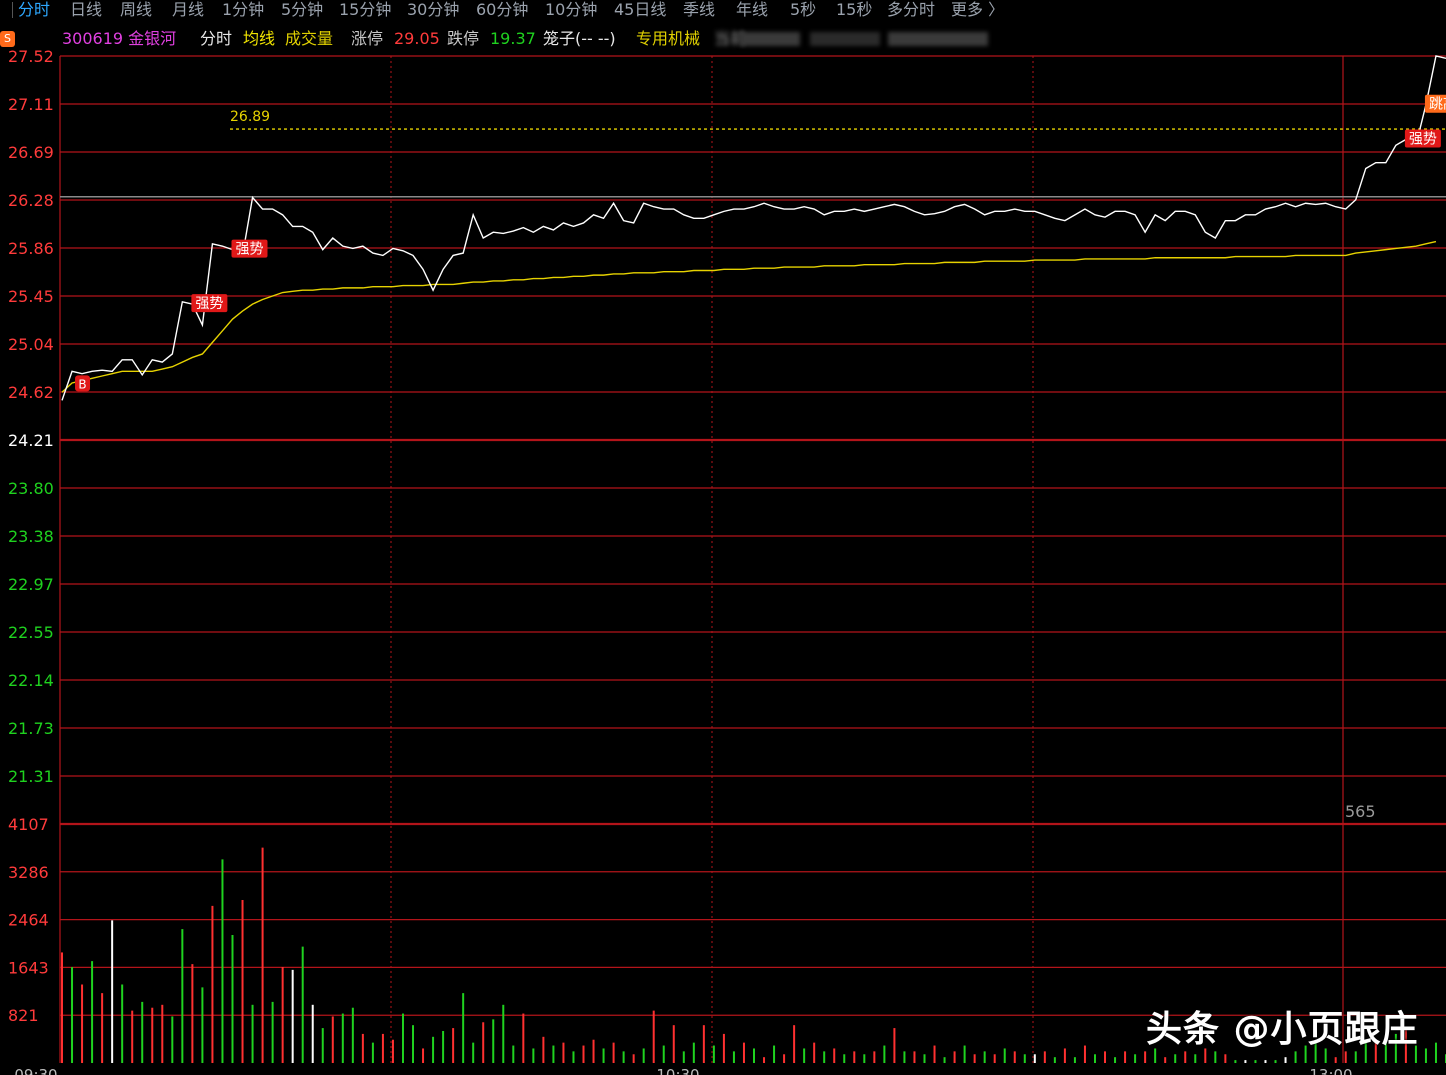 This screenshot has height=1075, width=1446. I want to click on time-axis-label: 09:30, so click(35, 1070).